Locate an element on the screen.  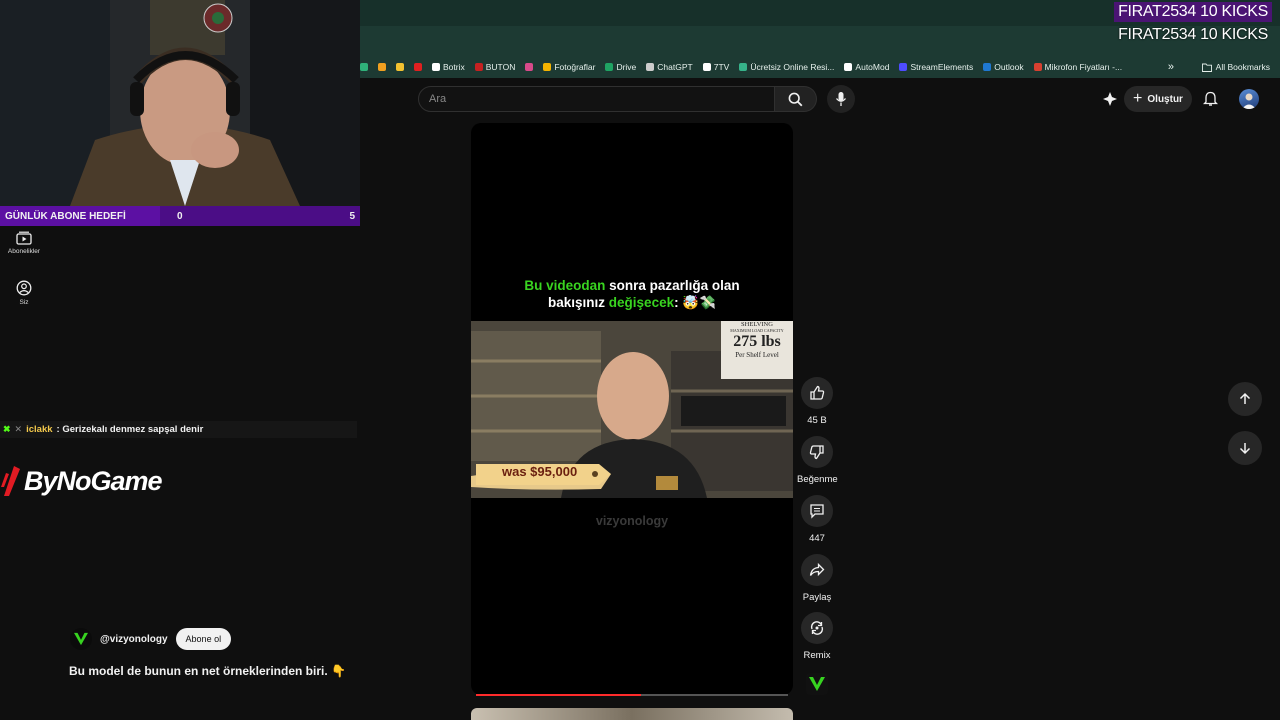
create-label: Oluştur is located at coordinates (1165, 99).